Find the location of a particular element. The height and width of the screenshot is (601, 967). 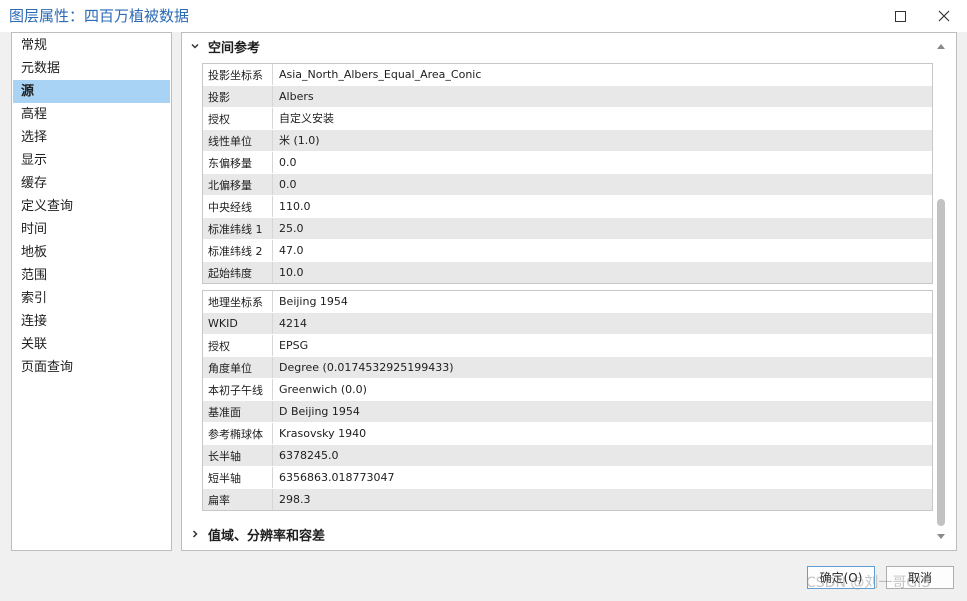

property-value: 25.0 is located at coordinates (602, 228).